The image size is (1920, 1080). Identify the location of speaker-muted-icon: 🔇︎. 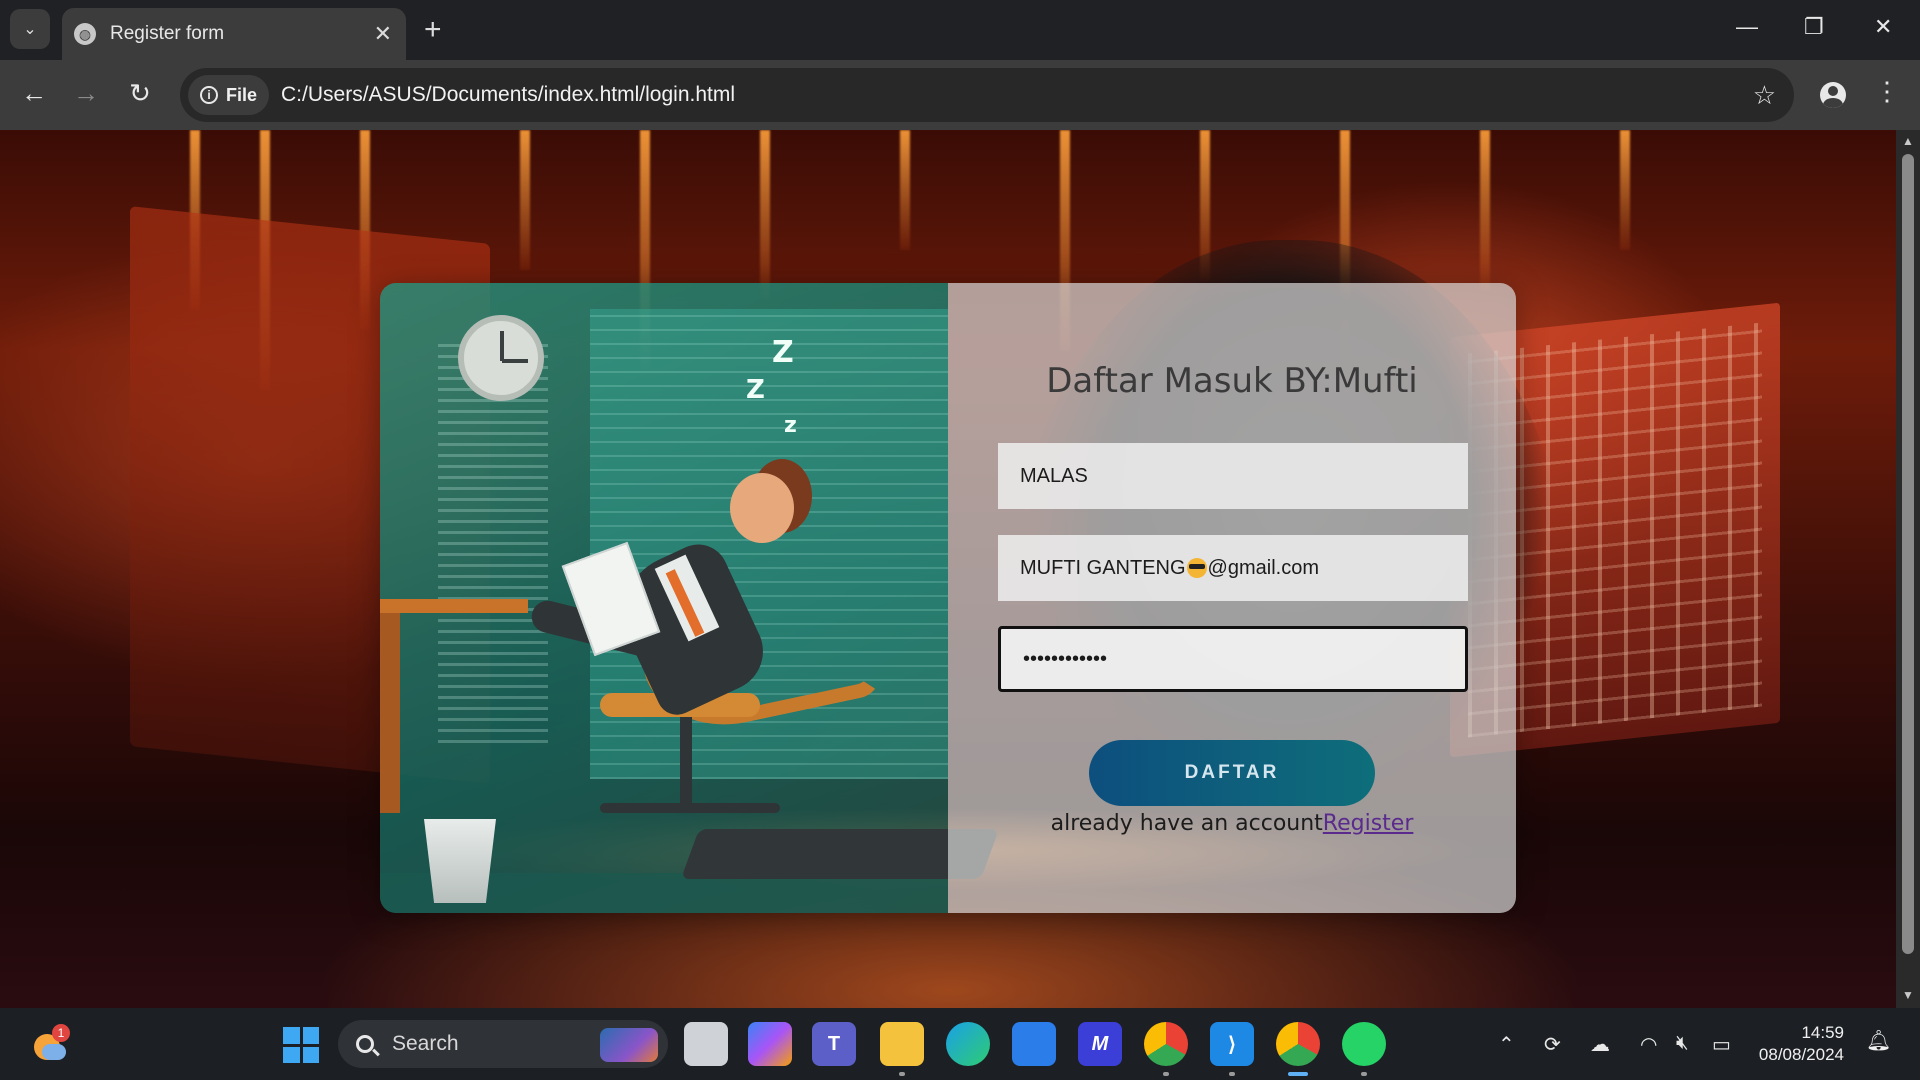
(1682, 1043).